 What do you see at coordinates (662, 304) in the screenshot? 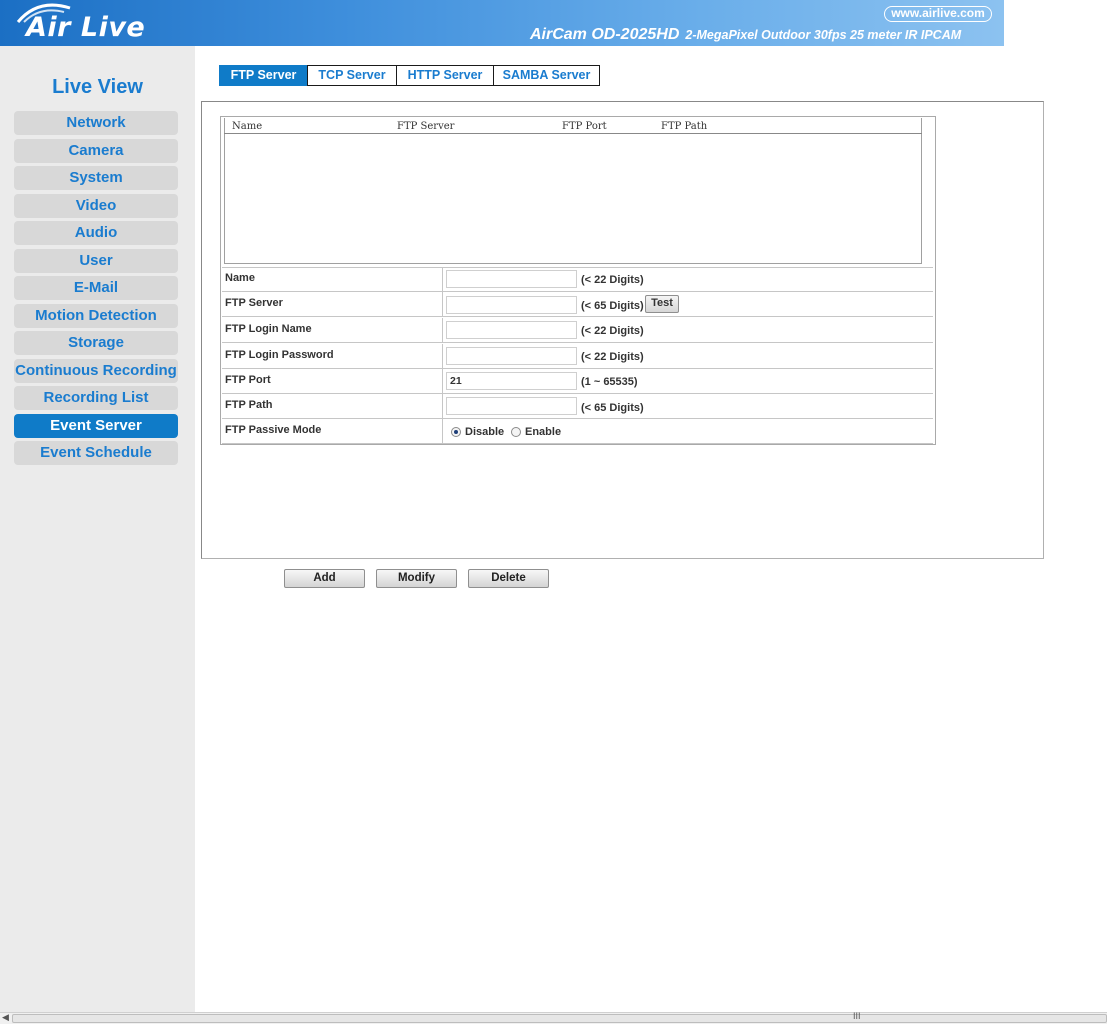
I see `test-button: Test` at bounding box center [662, 304].